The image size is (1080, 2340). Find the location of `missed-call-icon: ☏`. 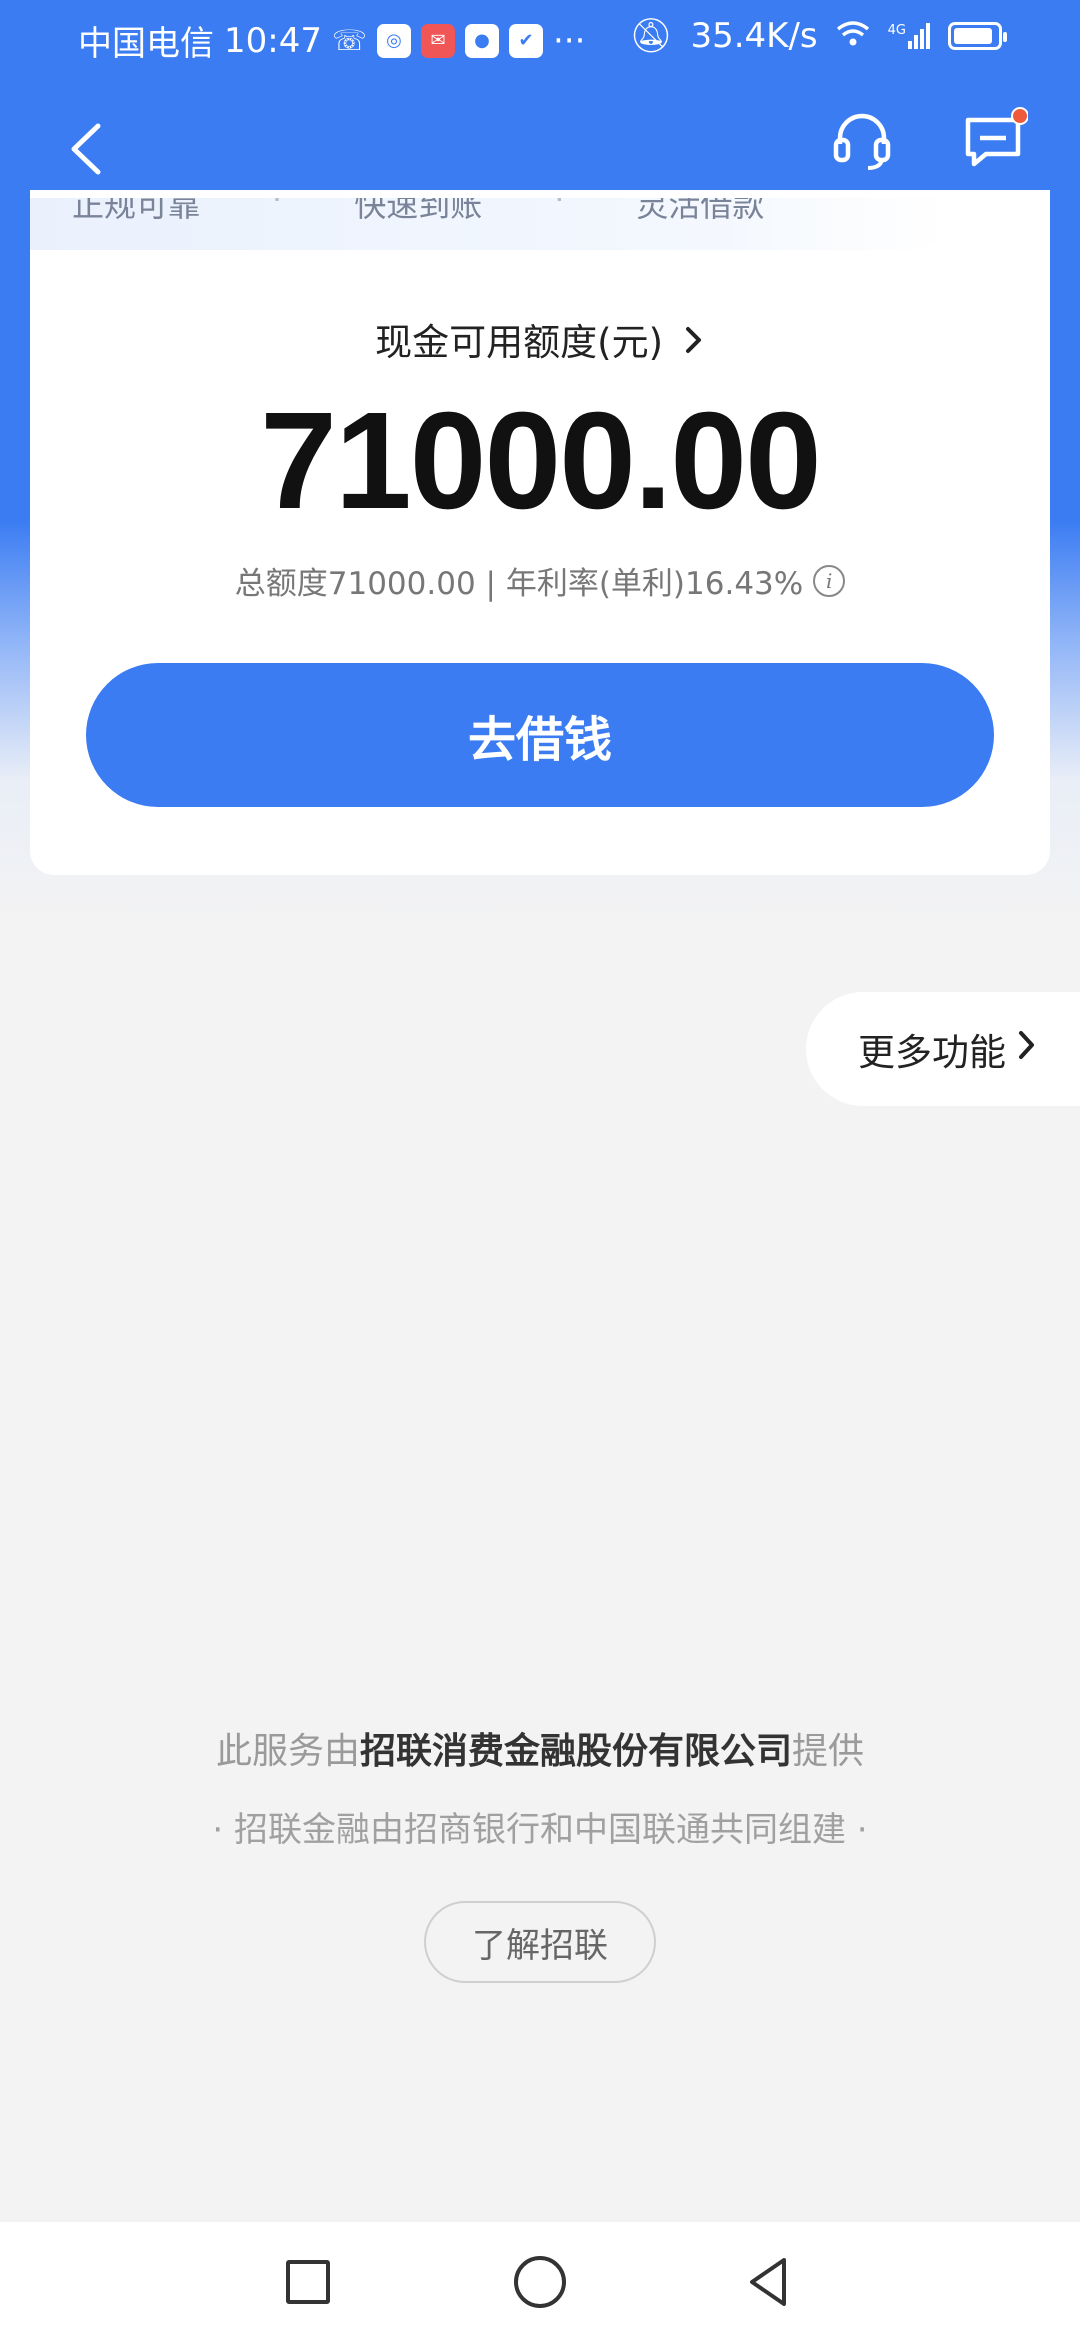

missed-call-icon: ☏ is located at coordinates (349, 40).